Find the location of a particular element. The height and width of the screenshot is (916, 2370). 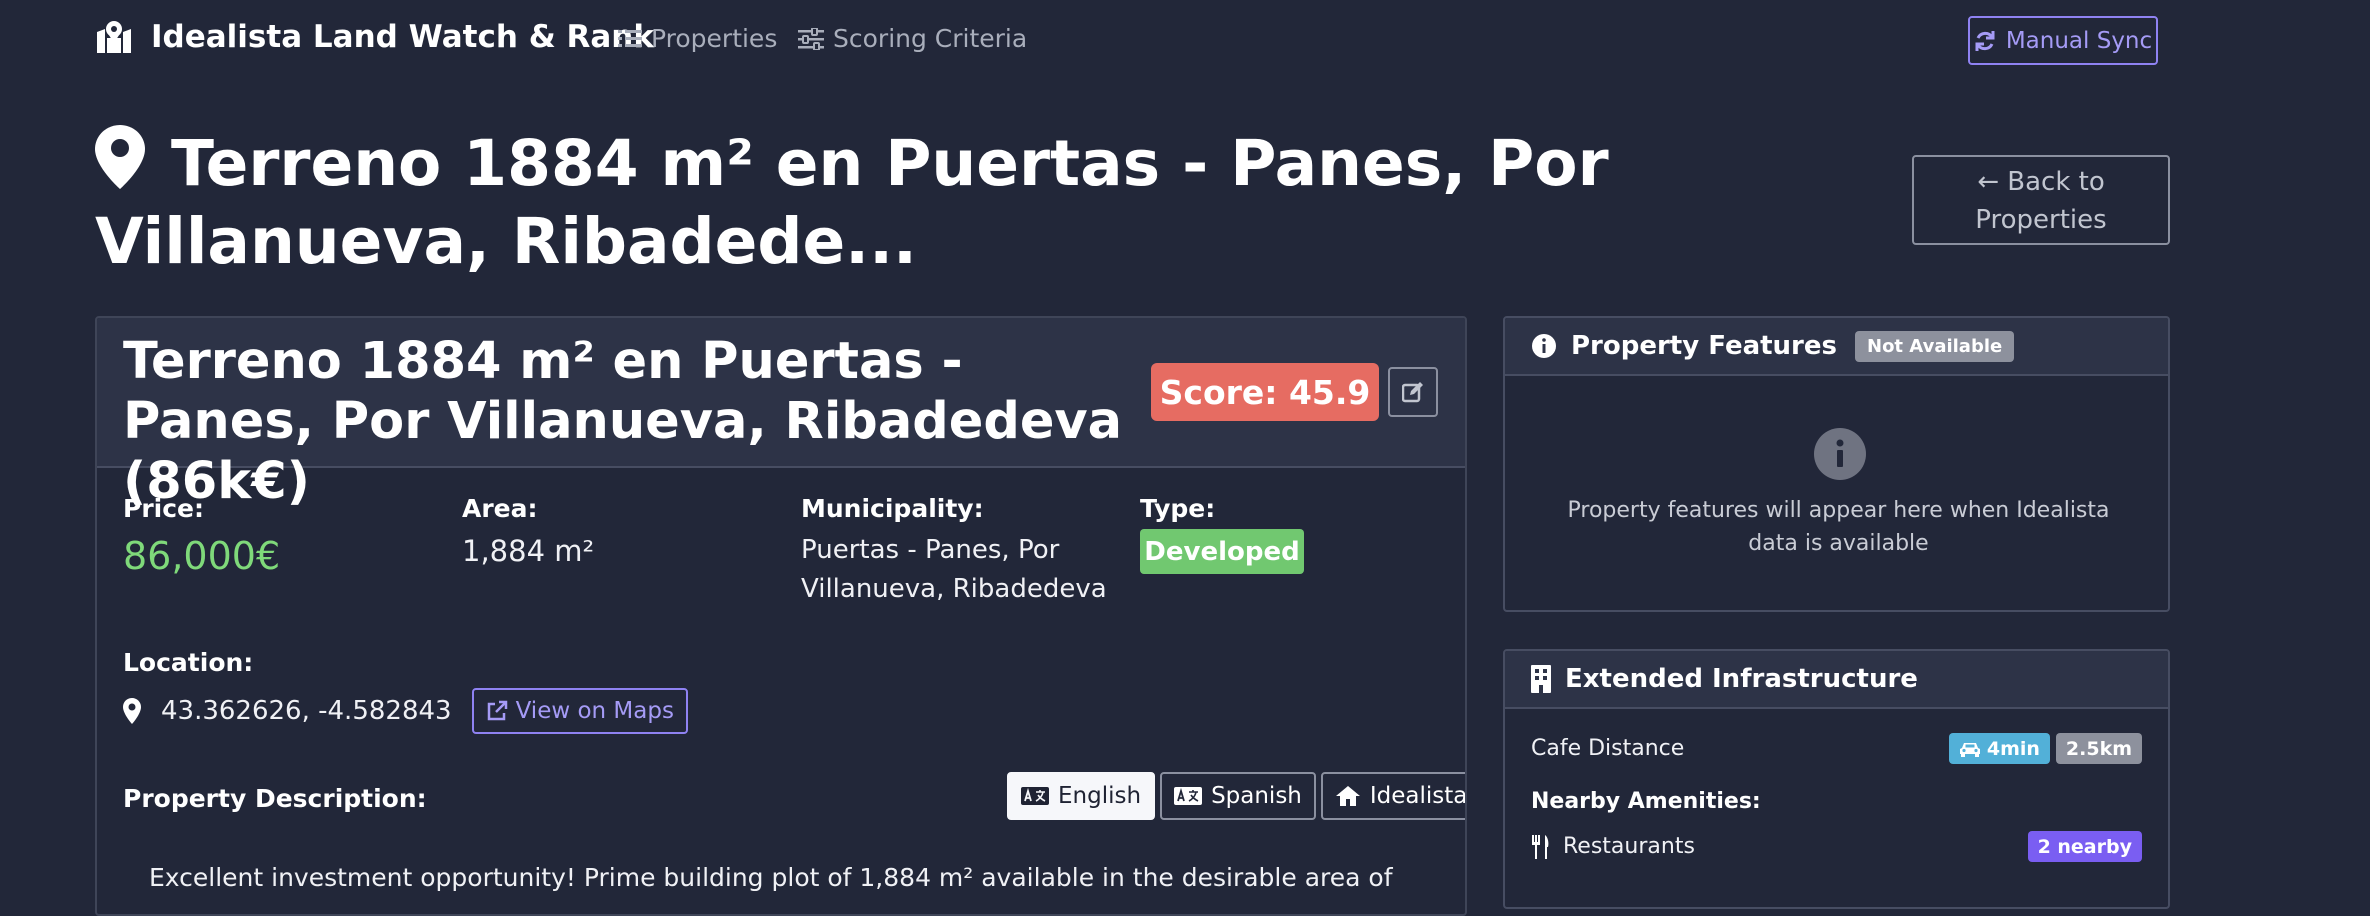

idealista-source-button: Idealista is located at coordinates (1393, 796).